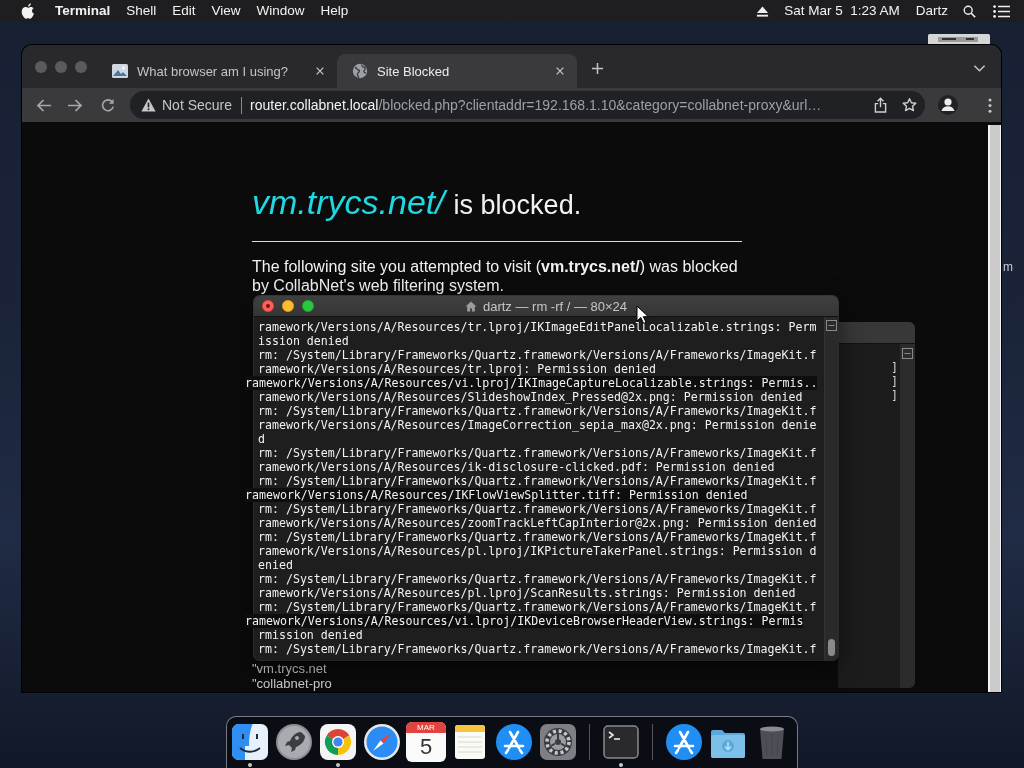  Describe the element at coordinates (538, 425) in the screenshot. I see `terminal-line: ramework/Versions/A/Resources/ImageCorrection_sepia_max@2x.png: Permission denie` at that location.